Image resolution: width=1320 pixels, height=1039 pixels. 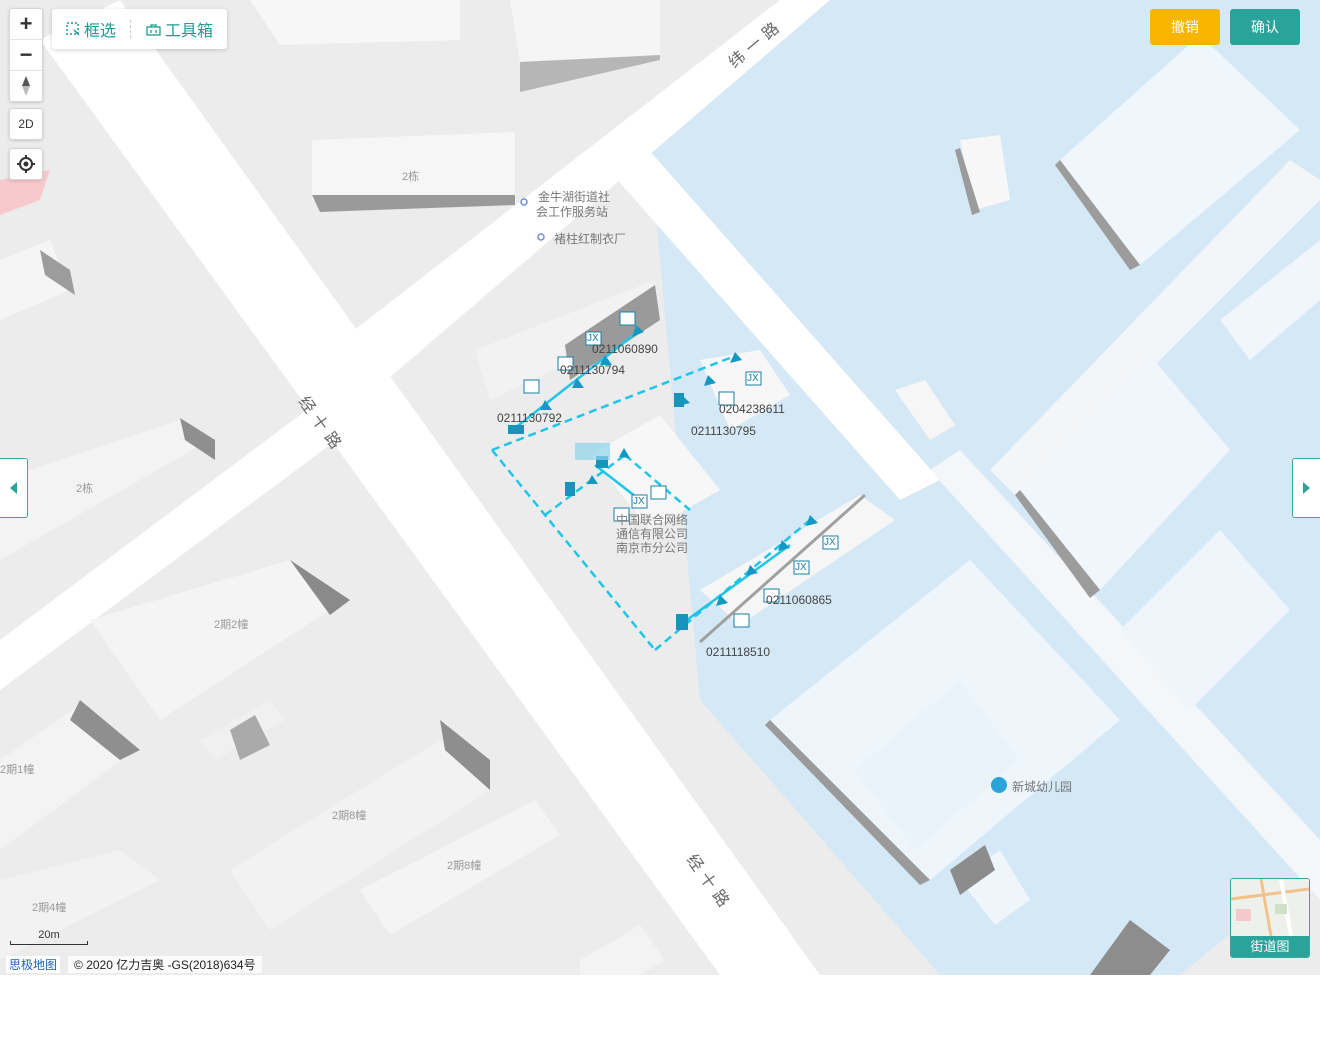 I want to click on locate-button, so click(x=26, y=164).